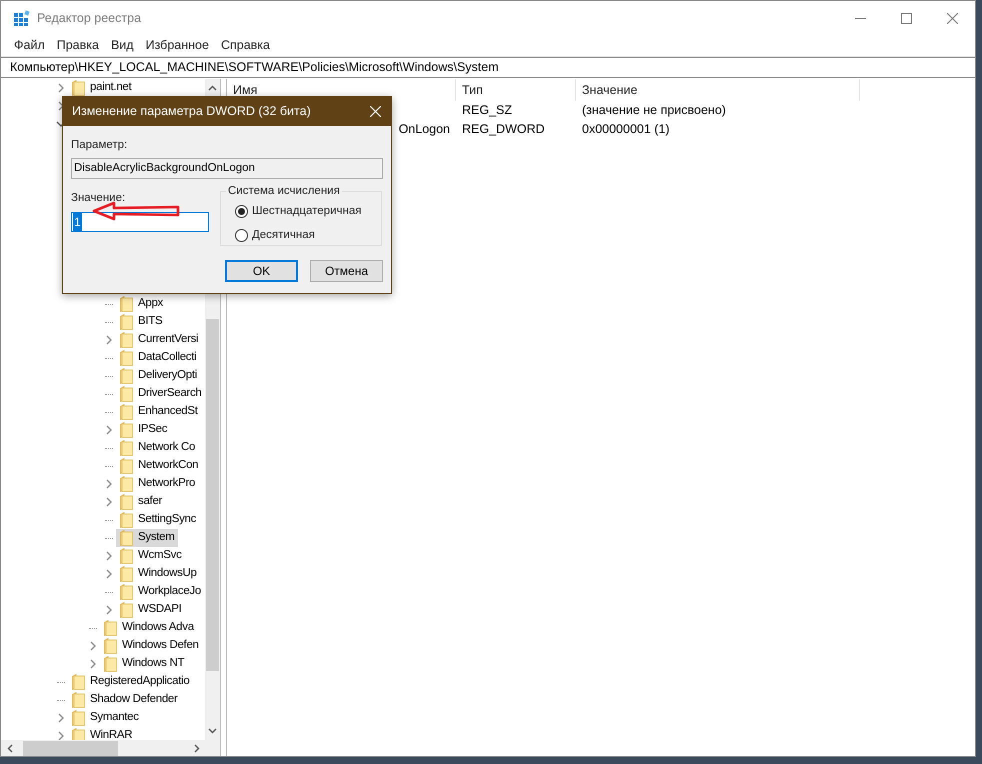 The height and width of the screenshot is (764, 982). What do you see at coordinates (105, 718) in the screenshot?
I see `tree-item: Symantec` at bounding box center [105, 718].